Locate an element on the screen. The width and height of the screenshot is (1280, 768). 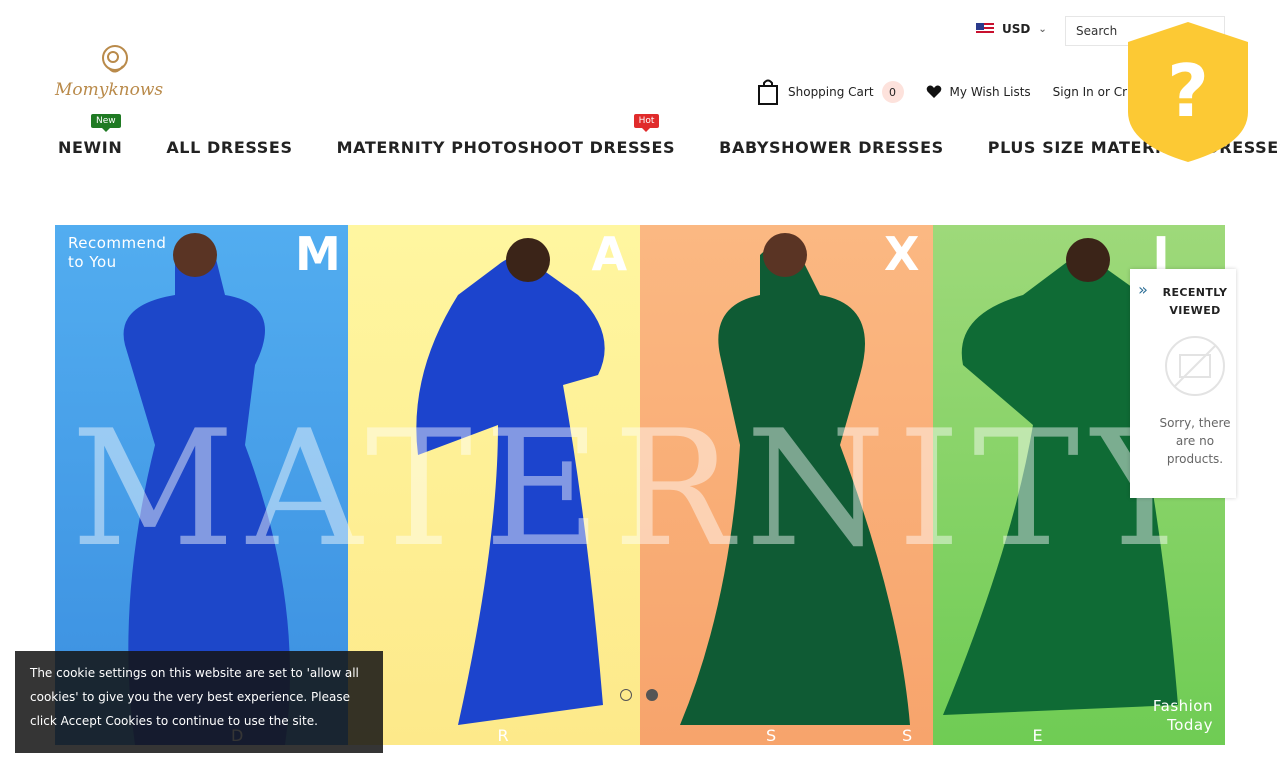
recently-viewed-empty-message: Sorry, there are no products. is located at coordinates (1195, 441).